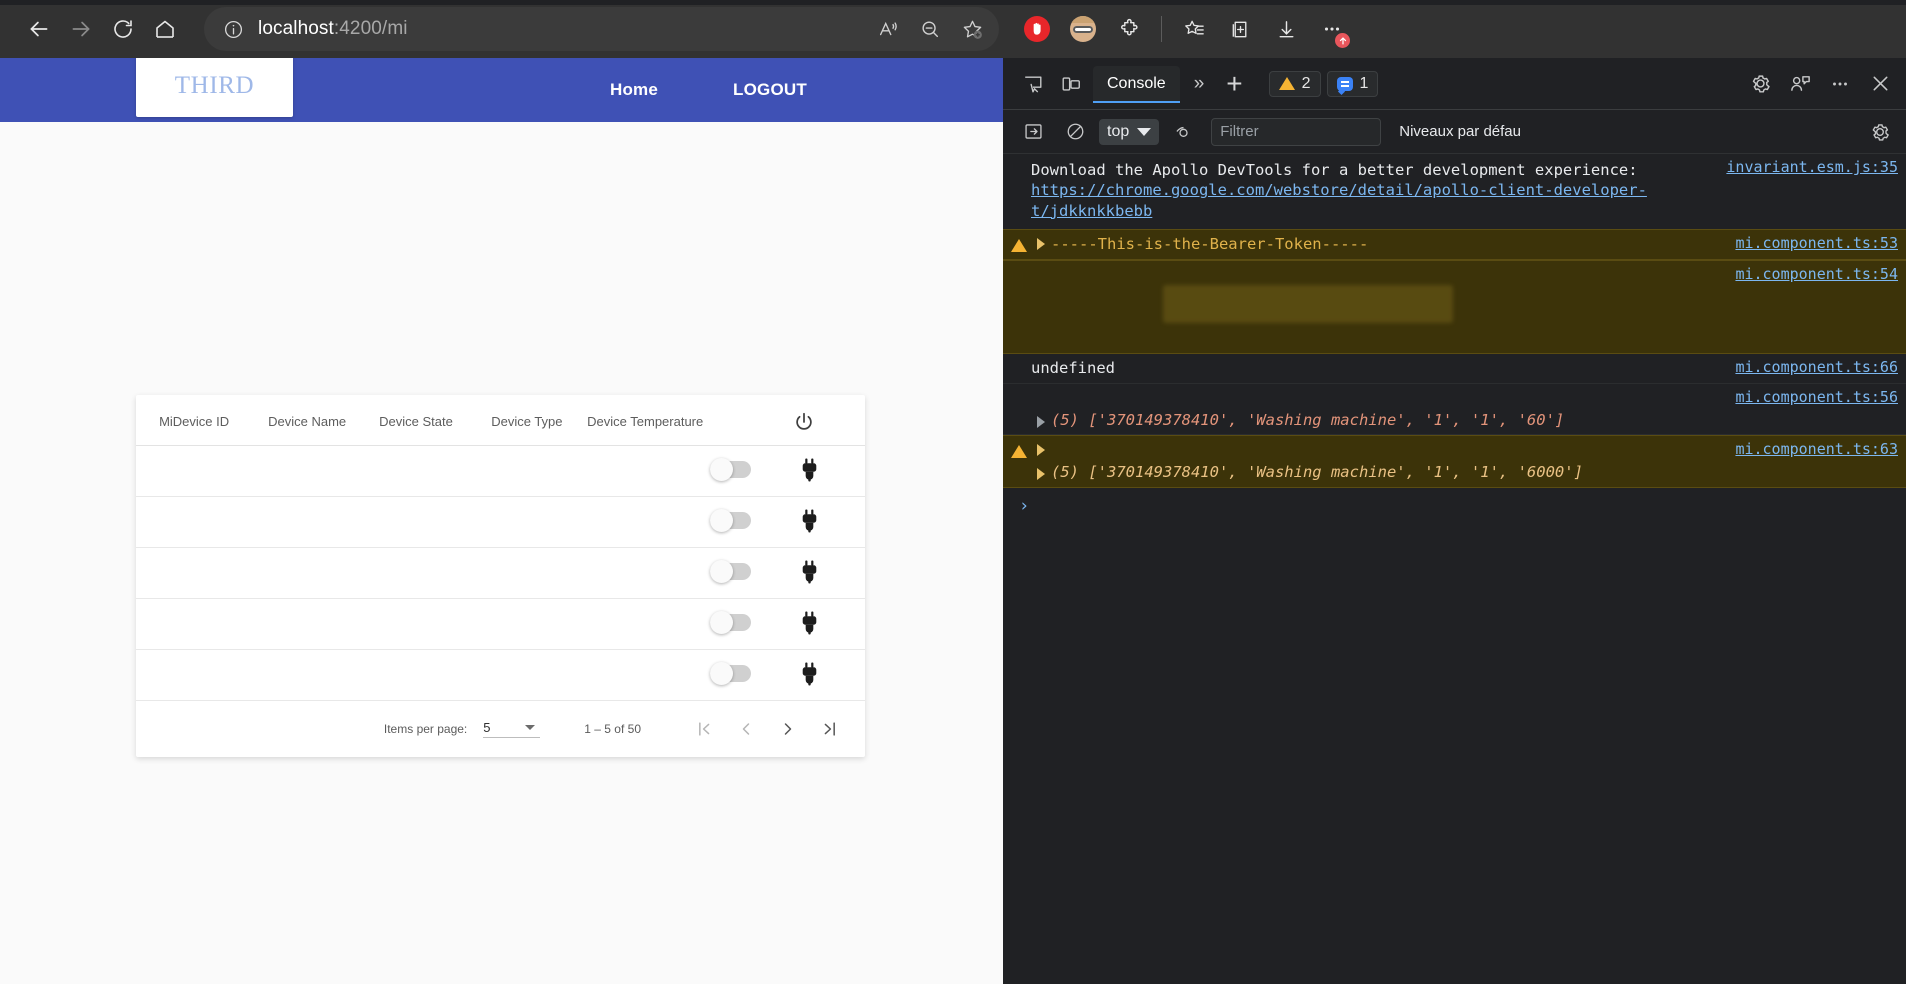 Image resolution: width=1906 pixels, height=984 pixels. I want to click on tab-console: Console, so click(1136, 84).